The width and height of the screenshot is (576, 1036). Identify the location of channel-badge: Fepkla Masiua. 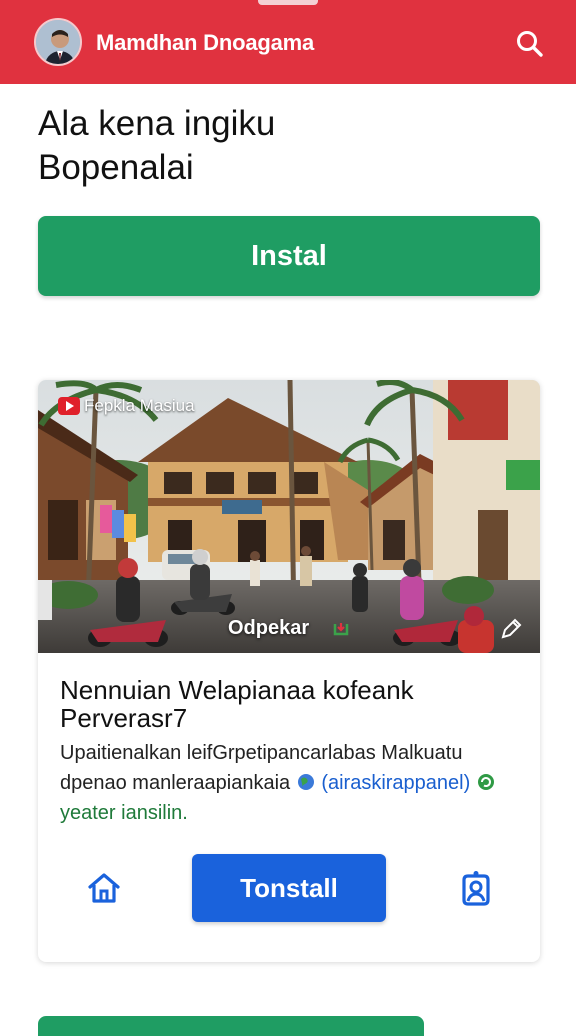
(126, 406).